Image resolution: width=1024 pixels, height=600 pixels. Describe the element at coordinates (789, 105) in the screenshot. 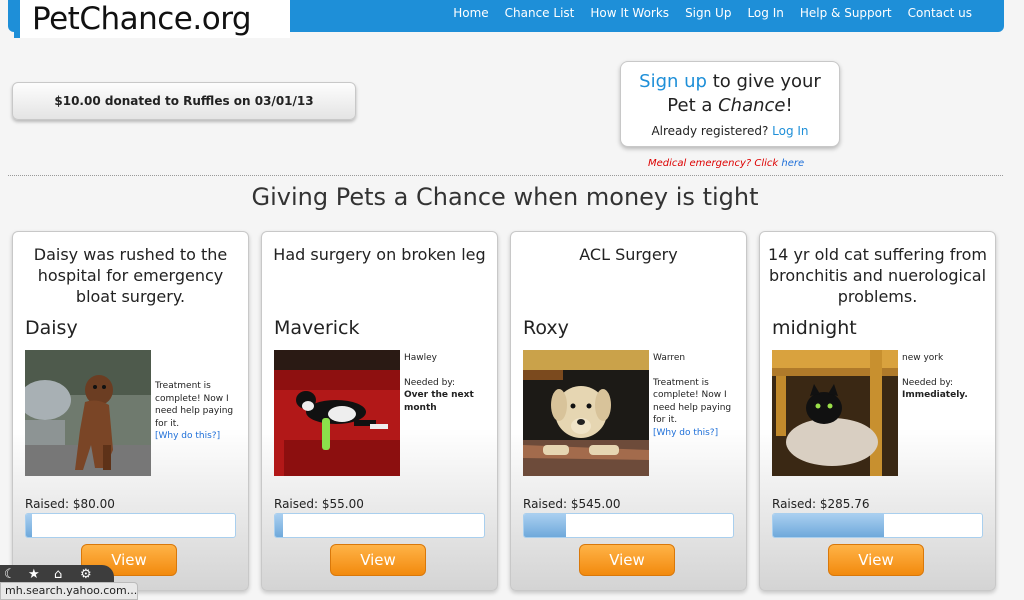

I see `signup-subline-post: !` at that location.